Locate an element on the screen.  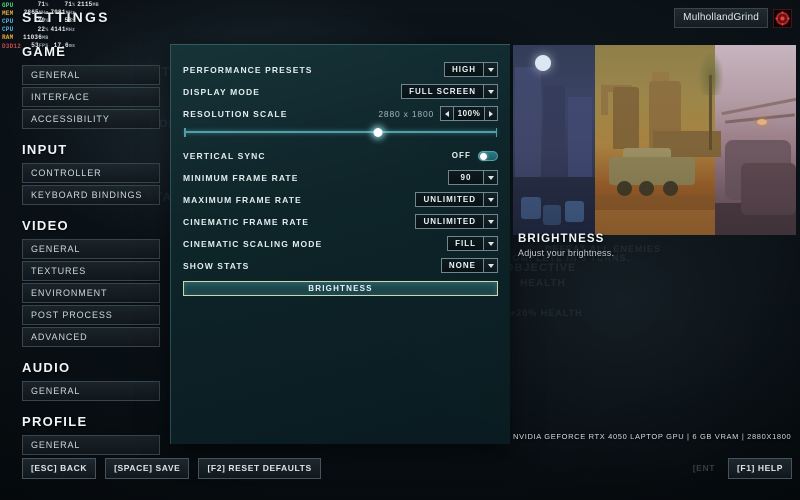
sidebar-item-audio-general: GENERAL is located at coordinates (91, 391).